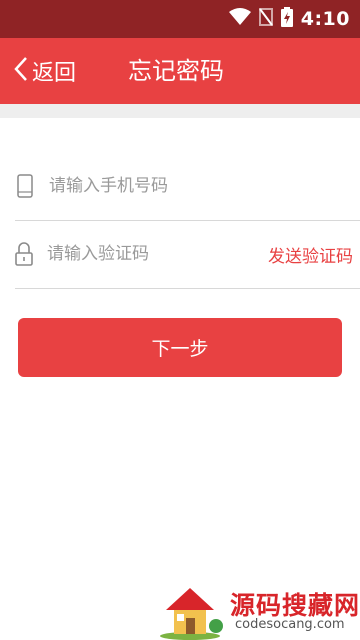 Image resolution: width=360 pixels, height=640 pixels. I want to click on back-label: 返回, so click(54, 73).